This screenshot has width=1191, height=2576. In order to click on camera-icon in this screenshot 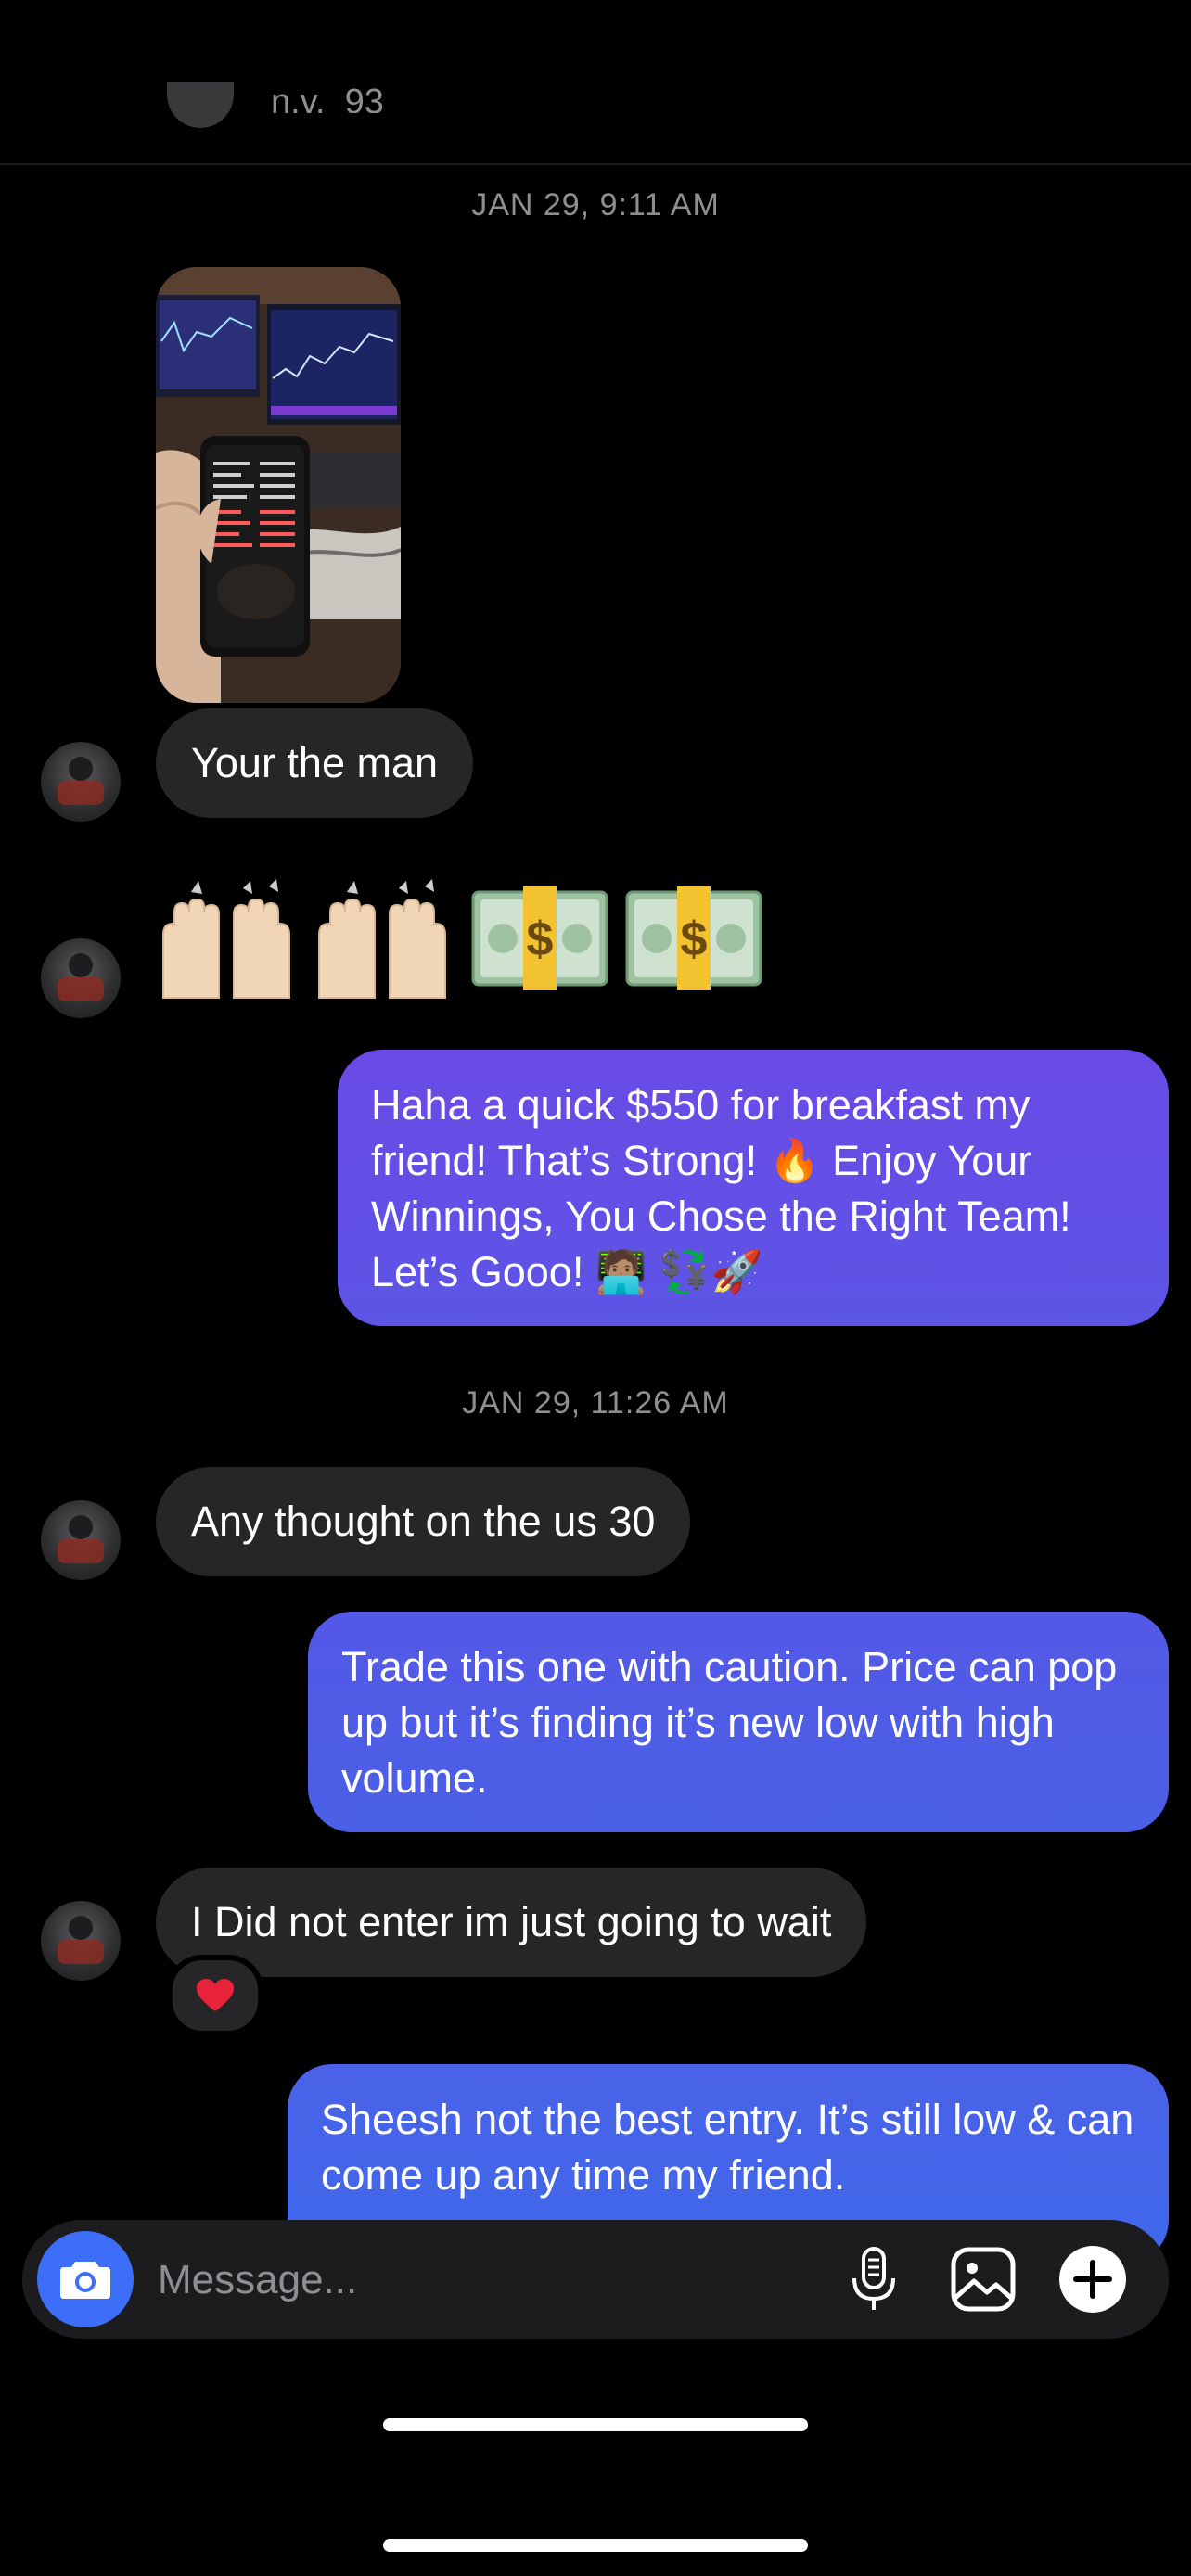, I will do `click(85, 2280)`.